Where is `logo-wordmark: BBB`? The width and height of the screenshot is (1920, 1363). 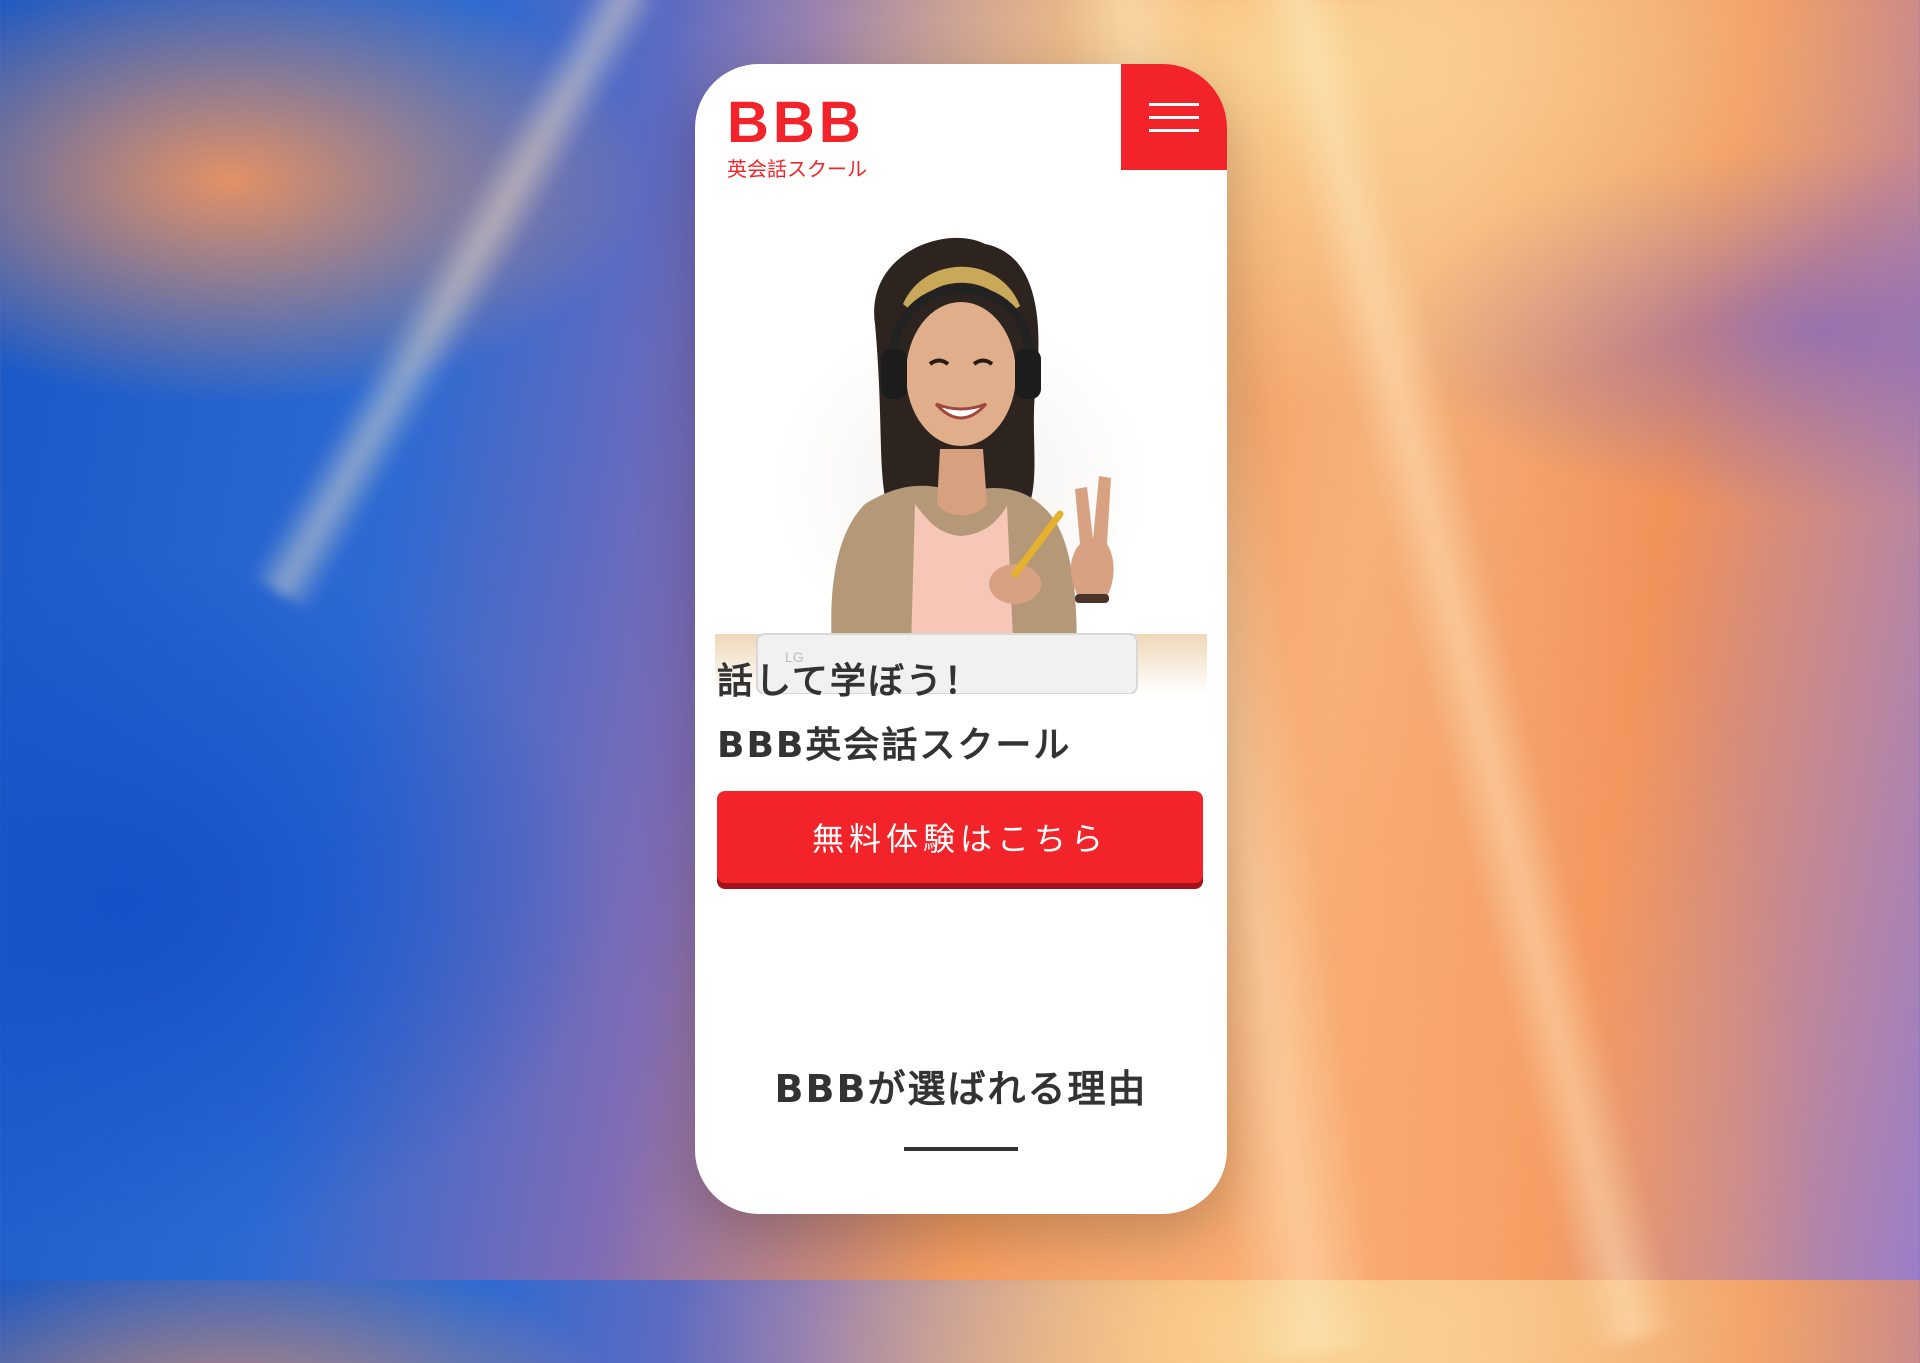
logo-wordmark: BBB is located at coordinates (796, 122).